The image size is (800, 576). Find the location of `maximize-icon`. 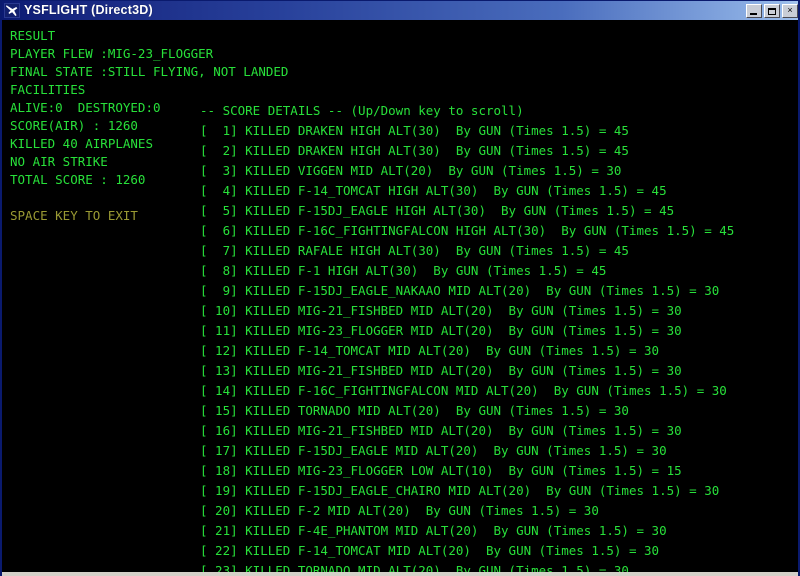

maximize-icon is located at coordinates (772, 11).